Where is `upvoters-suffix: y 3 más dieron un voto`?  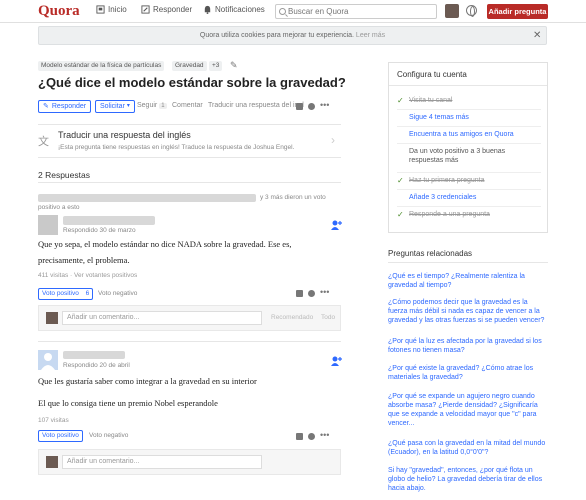 upvoters-suffix: y 3 más dieron un voto is located at coordinates (293, 197).